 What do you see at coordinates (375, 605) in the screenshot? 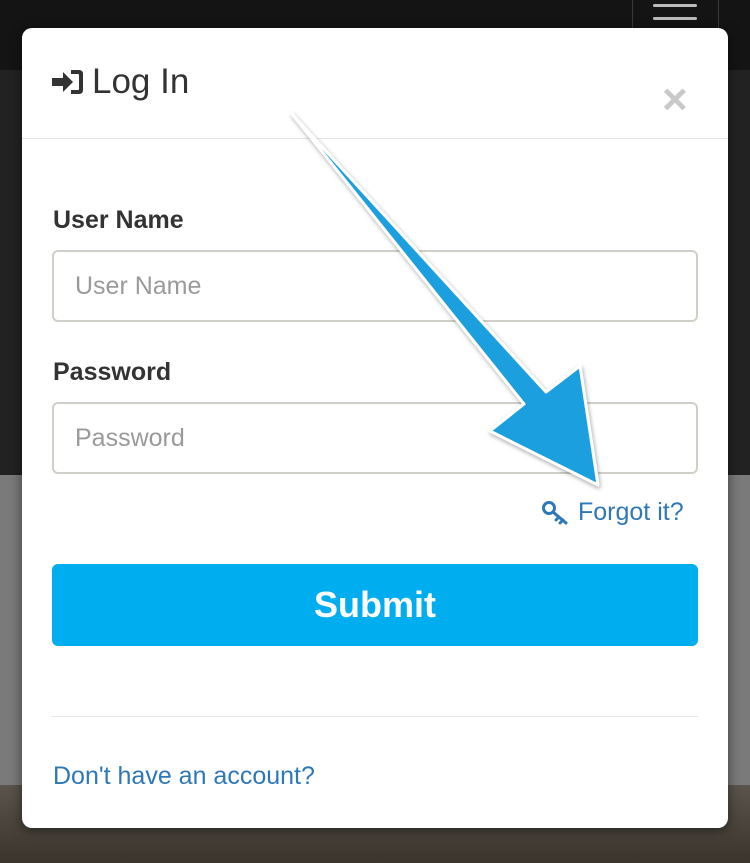
I see `submit-button: Submit` at bounding box center [375, 605].